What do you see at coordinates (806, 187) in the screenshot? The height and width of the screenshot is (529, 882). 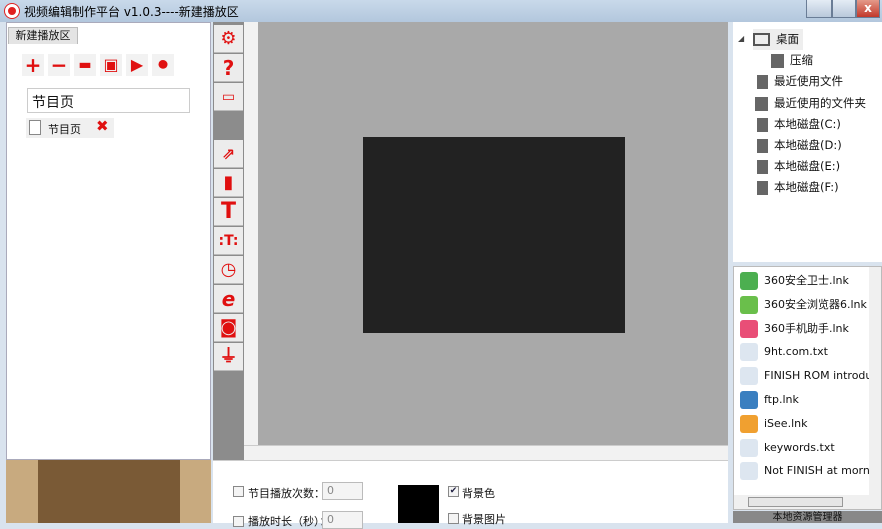 I see `tree-item-label: 本地磁盘(F:)` at bounding box center [806, 187].